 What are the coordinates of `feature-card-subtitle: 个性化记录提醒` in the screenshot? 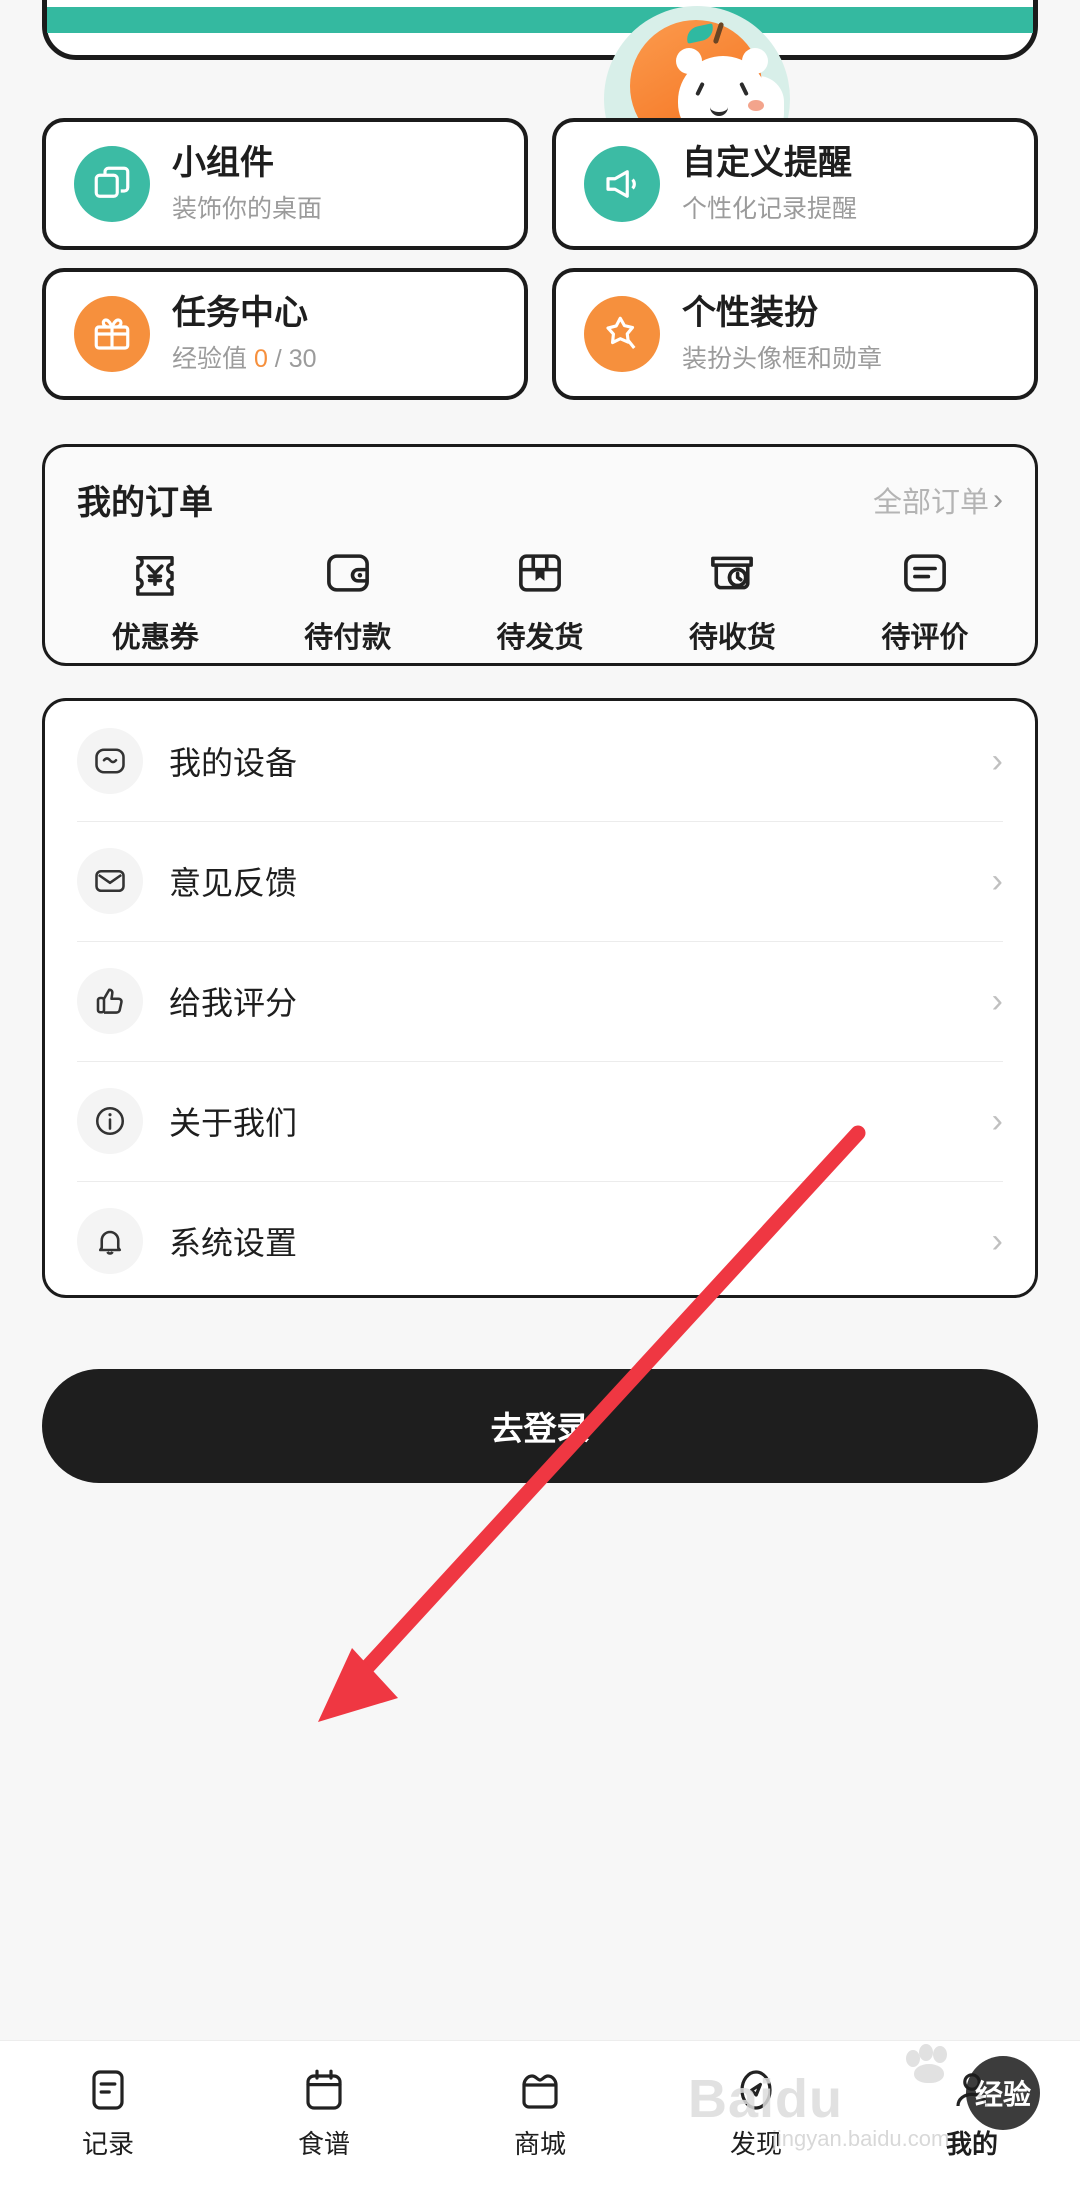 It's located at (770, 209).